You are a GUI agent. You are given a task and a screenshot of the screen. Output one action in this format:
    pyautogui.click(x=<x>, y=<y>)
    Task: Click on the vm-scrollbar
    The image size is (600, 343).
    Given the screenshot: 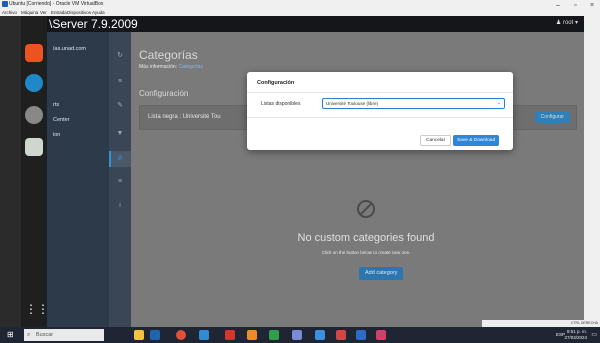 What is the action you would take?
    pyautogui.click(x=592, y=171)
    